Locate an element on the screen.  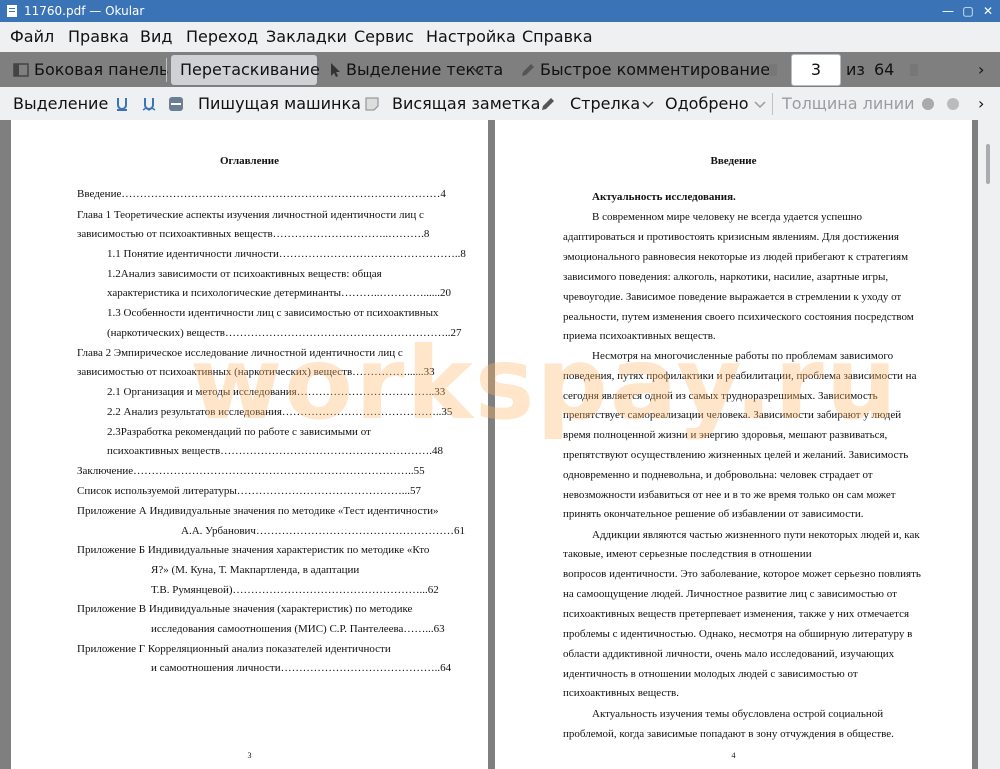
sidebar-icon is located at coordinates (21, 70).